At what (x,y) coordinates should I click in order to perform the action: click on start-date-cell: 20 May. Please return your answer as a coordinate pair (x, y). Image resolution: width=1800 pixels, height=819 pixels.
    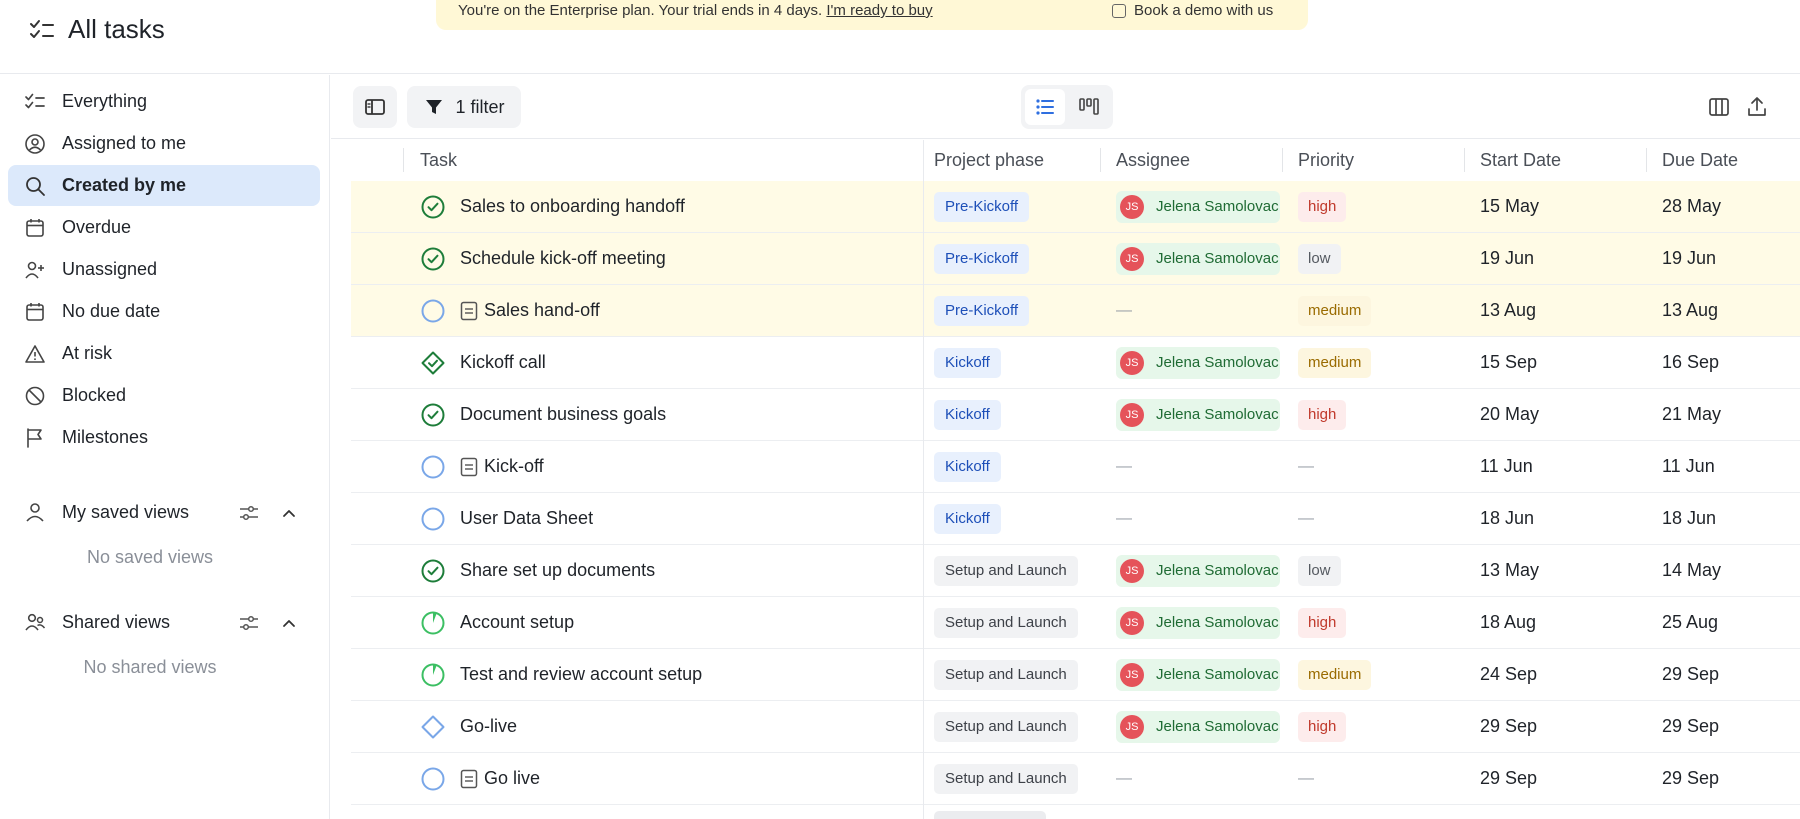
    Looking at the image, I should click on (1560, 414).